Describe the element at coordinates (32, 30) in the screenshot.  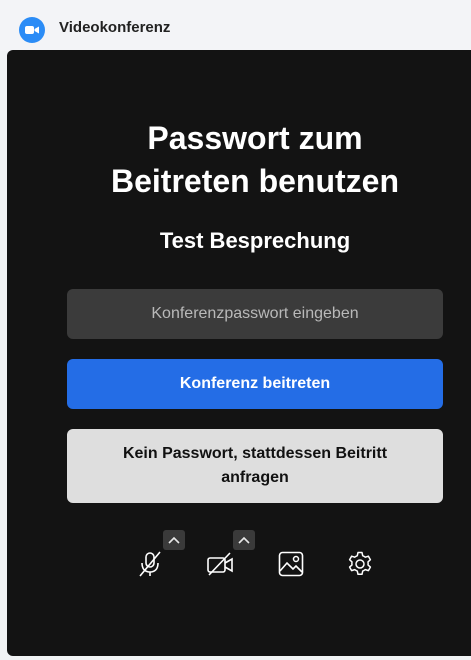
I see `video-camera-icon` at that location.